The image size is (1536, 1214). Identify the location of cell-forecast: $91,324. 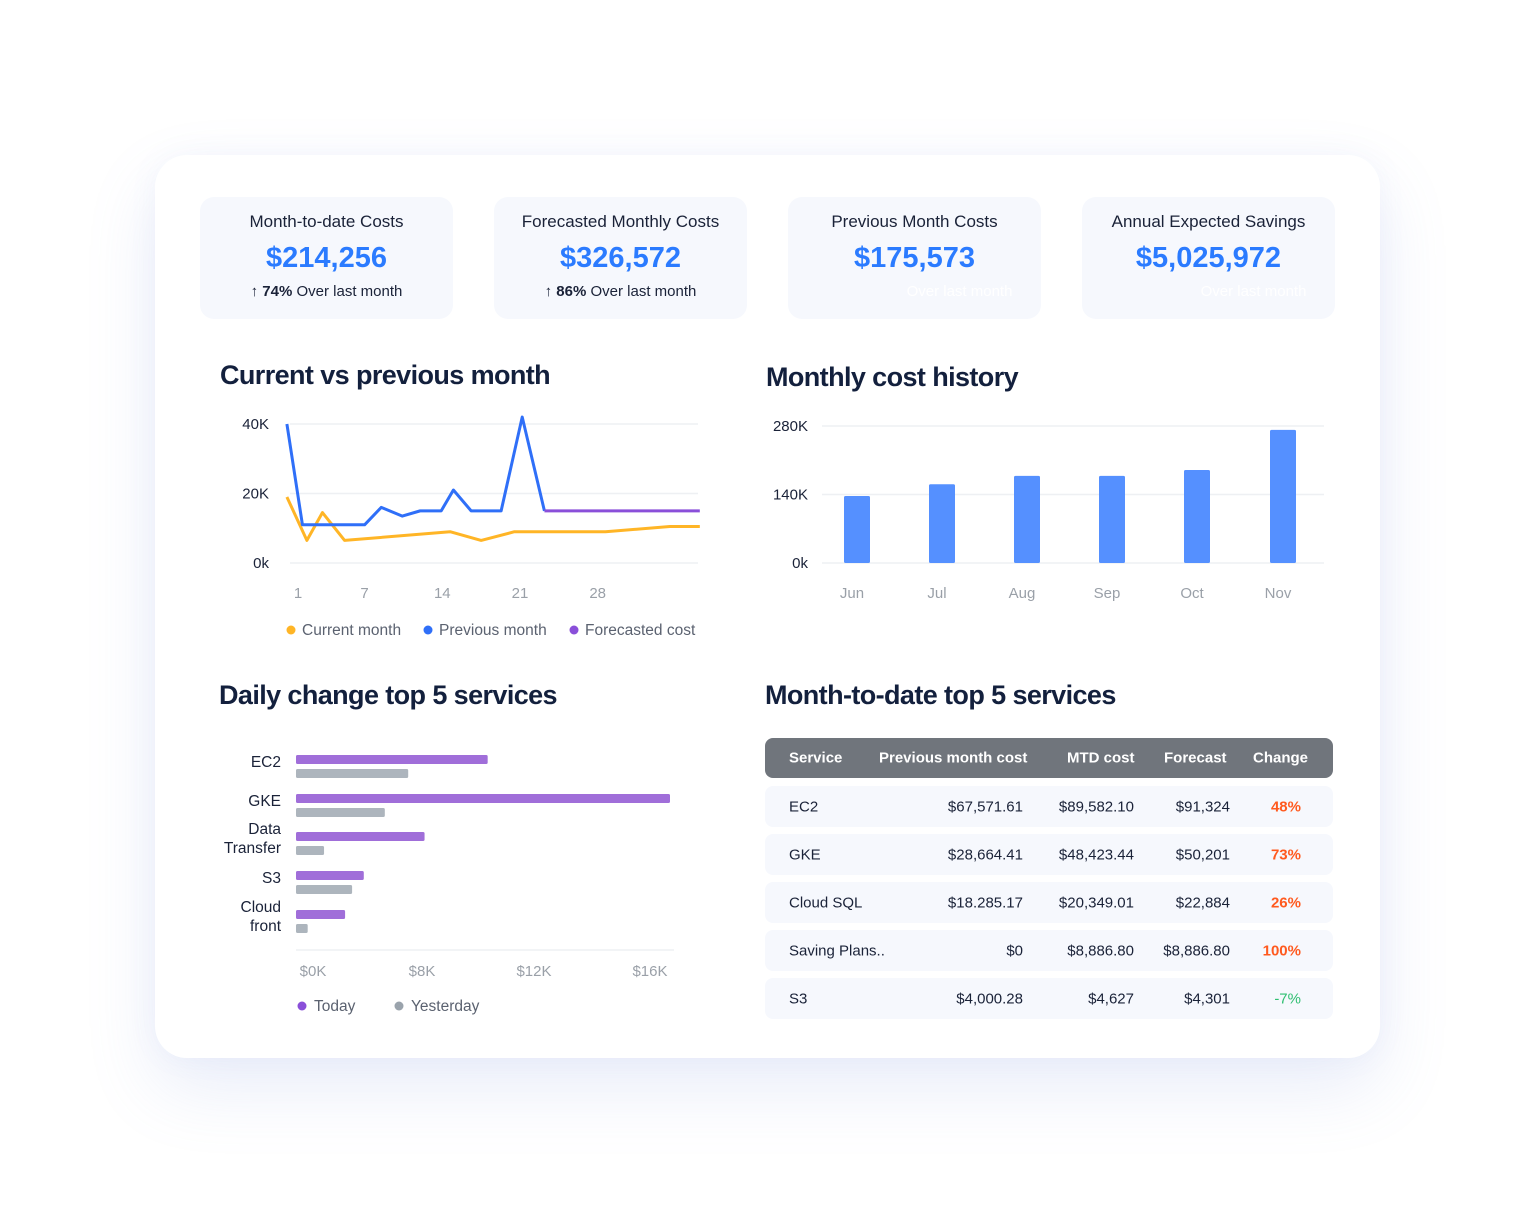
(1202, 806).